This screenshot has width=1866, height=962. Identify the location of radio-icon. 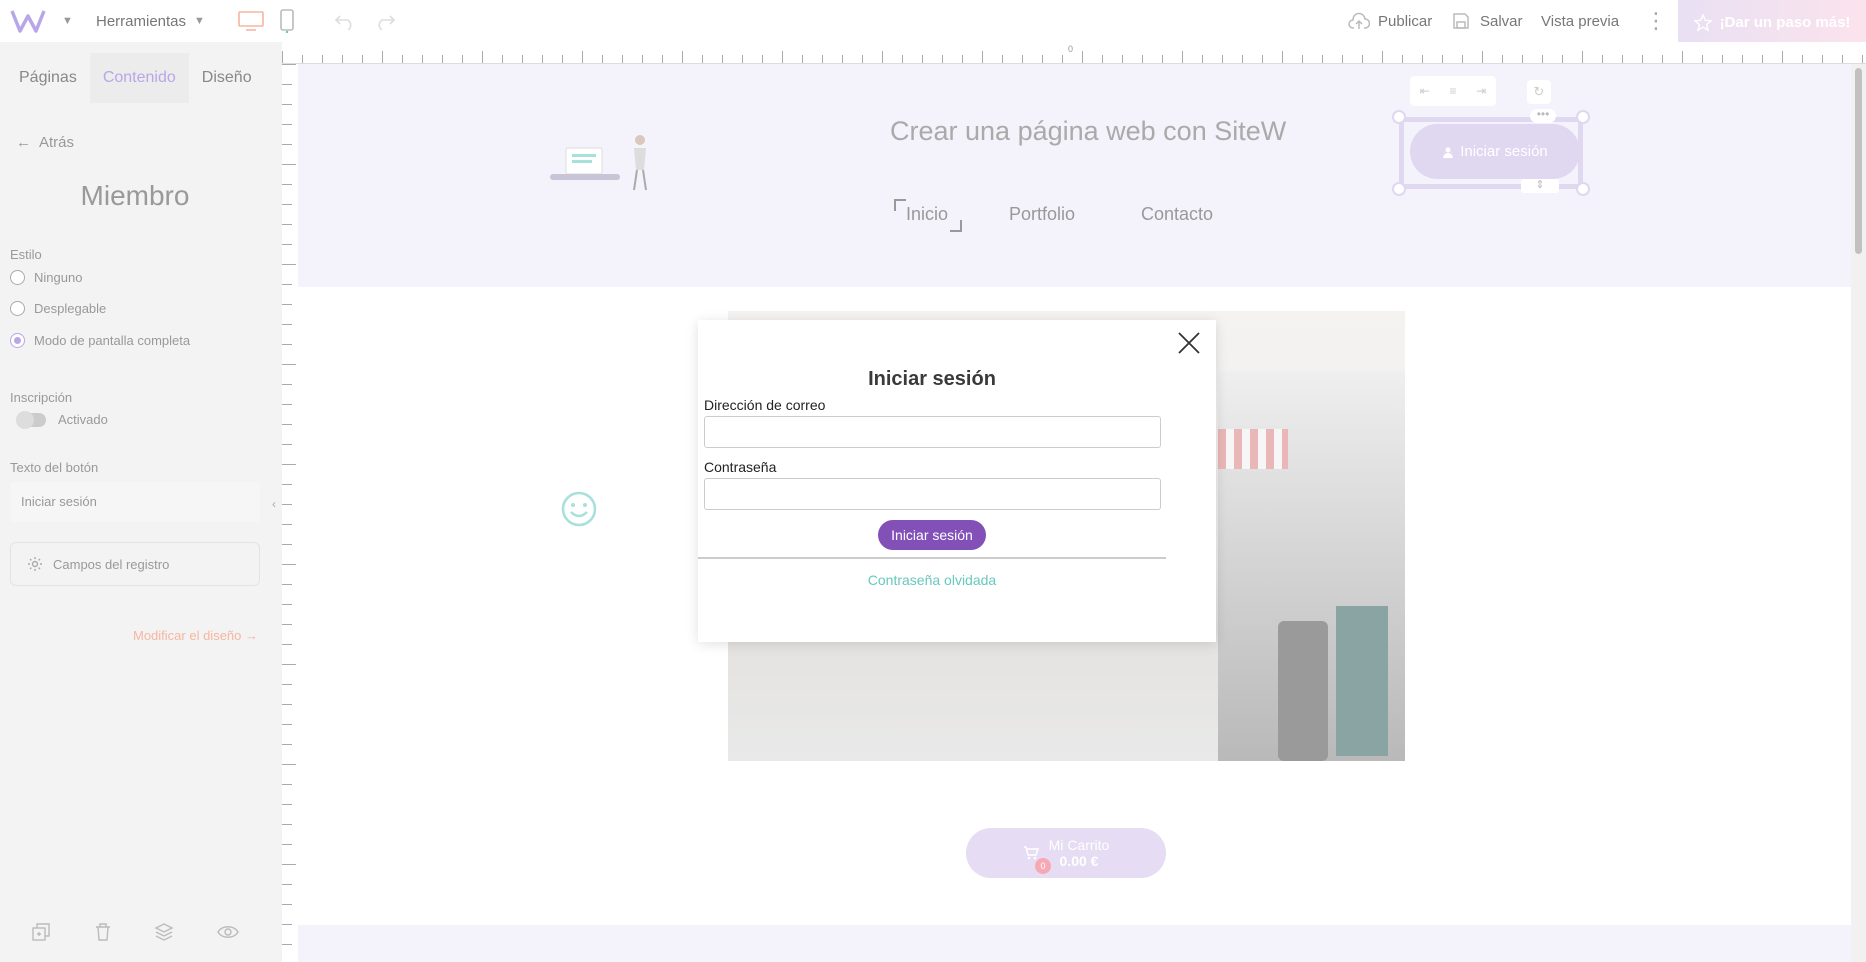
(17, 308).